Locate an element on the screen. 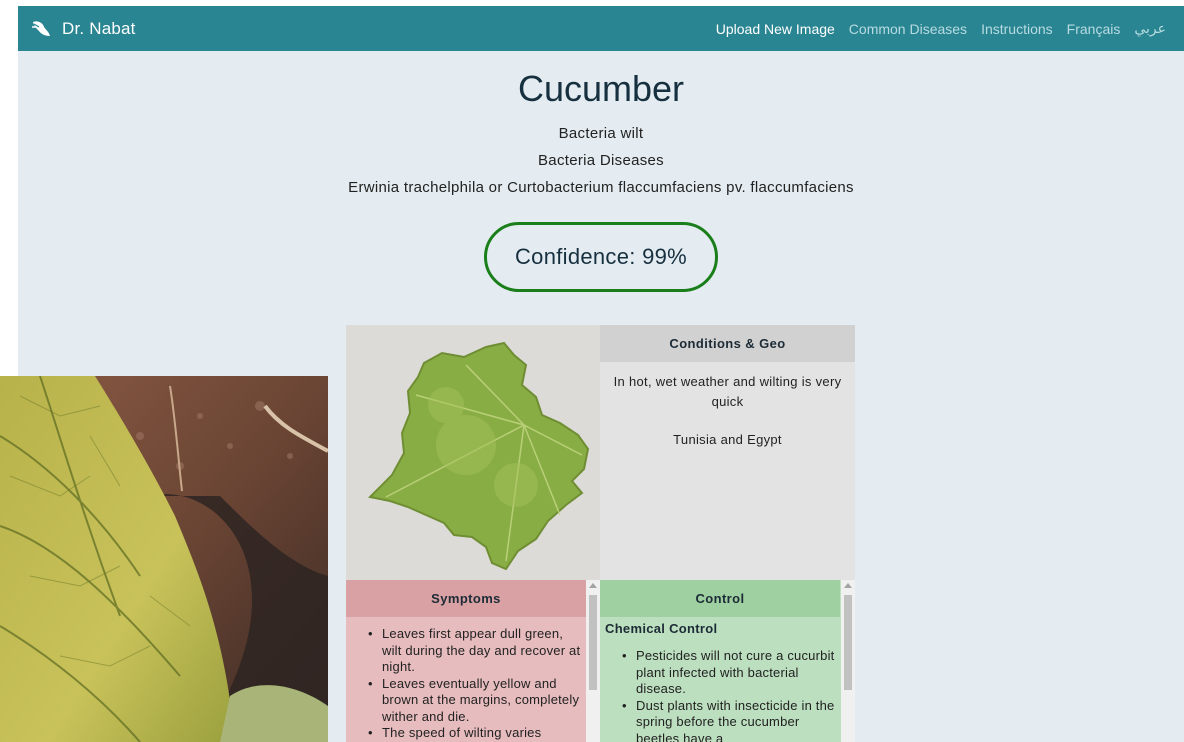 The height and width of the screenshot is (742, 1184). geo-text: Tunisia and Egypt is located at coordinates (727, 439).